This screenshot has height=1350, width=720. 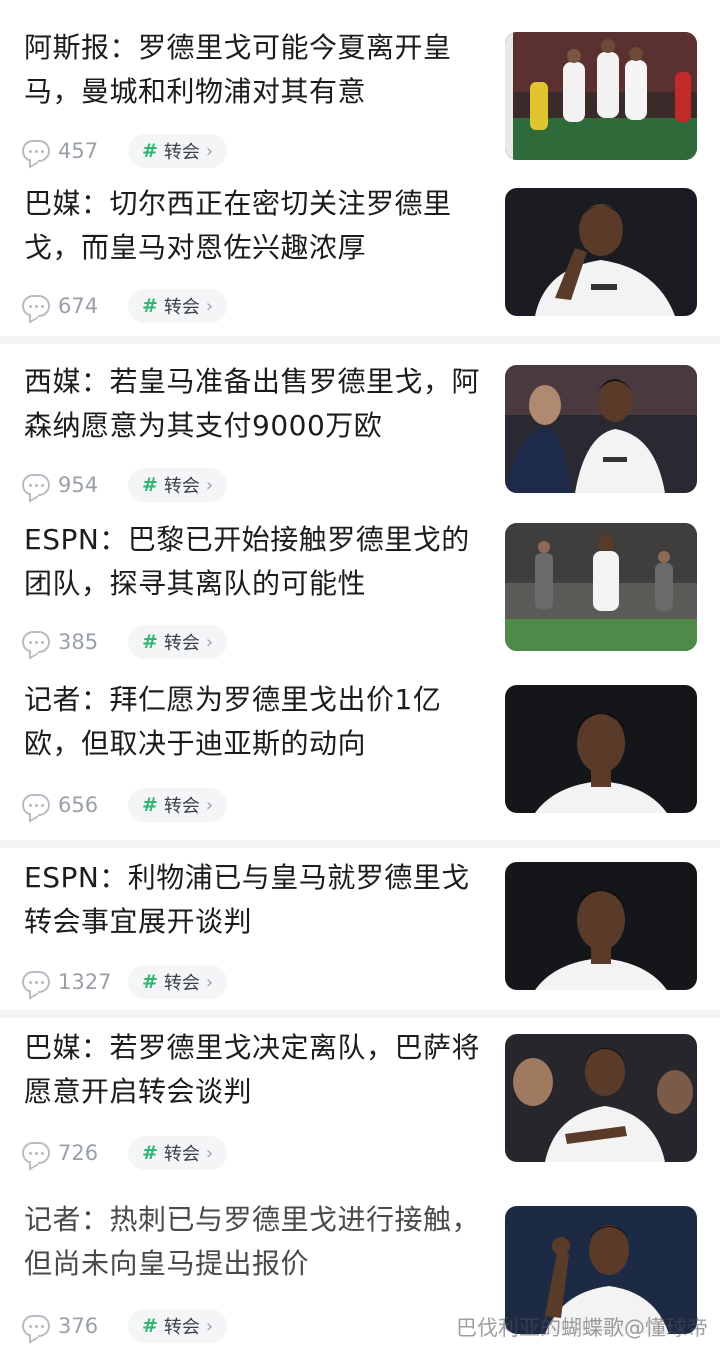 I want to click on article-title: ESPN：巴黎已开始接触罗德里戈的团队，探寻其离队的可能性, so click(x=254, y=562).